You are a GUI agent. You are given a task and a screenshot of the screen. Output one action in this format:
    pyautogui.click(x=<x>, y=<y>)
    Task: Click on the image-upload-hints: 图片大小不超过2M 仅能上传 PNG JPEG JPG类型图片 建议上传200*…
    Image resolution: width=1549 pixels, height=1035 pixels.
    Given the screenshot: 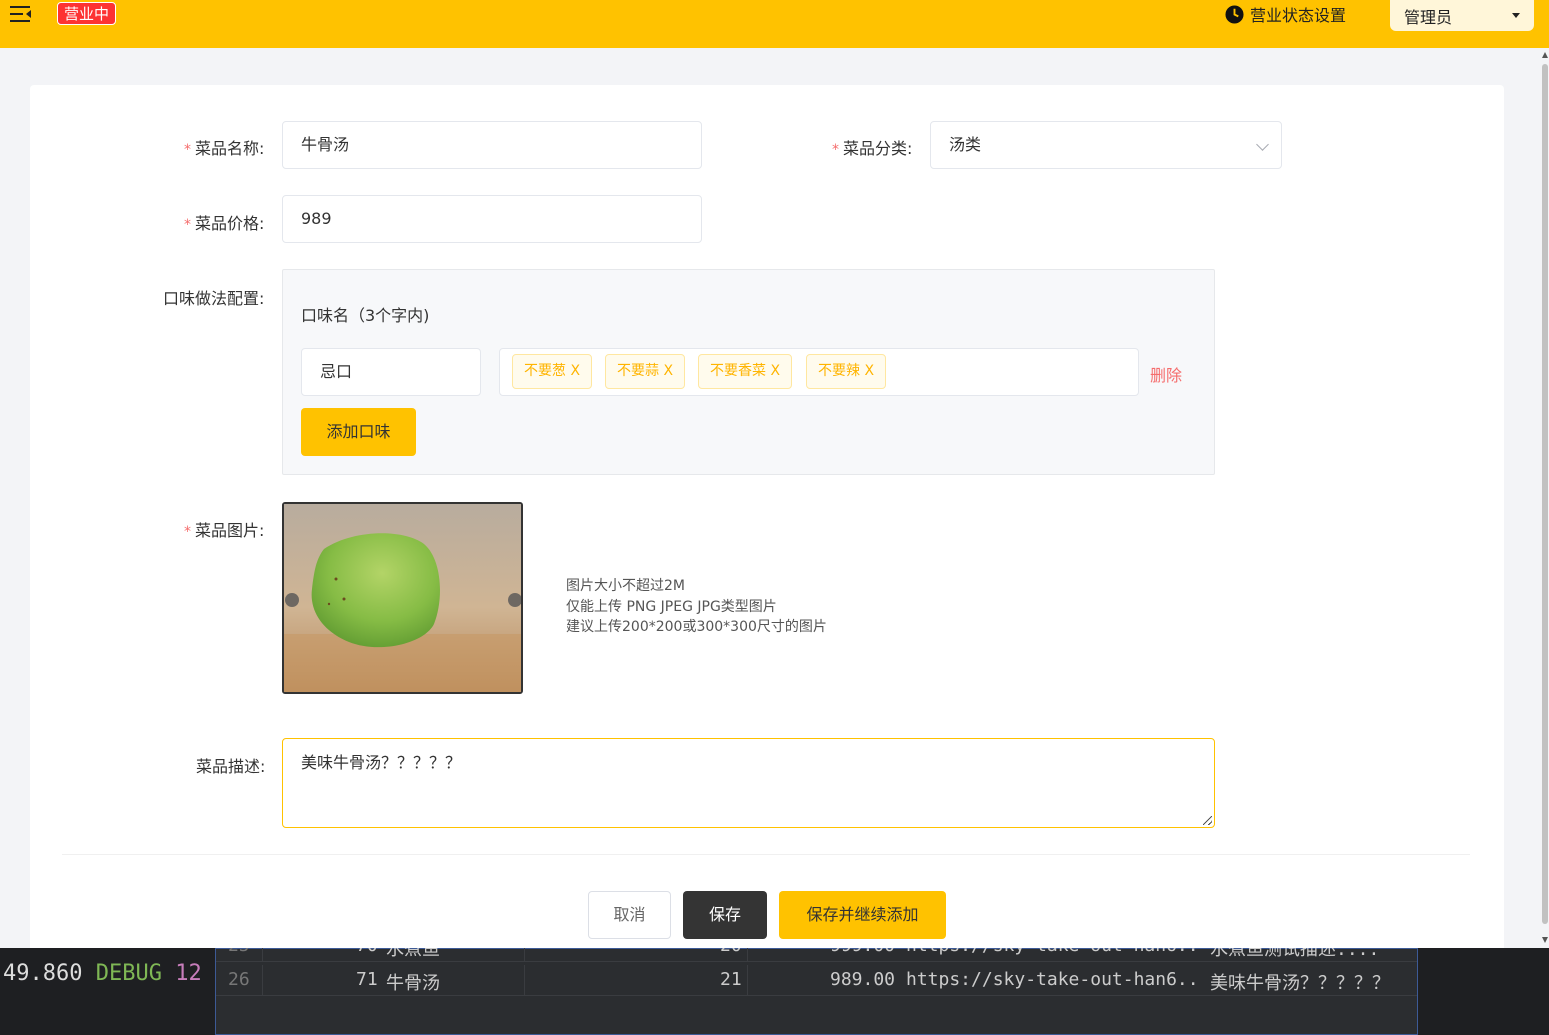 What is the action you would take?
    pyautogui.click(x=696, y=607)
    